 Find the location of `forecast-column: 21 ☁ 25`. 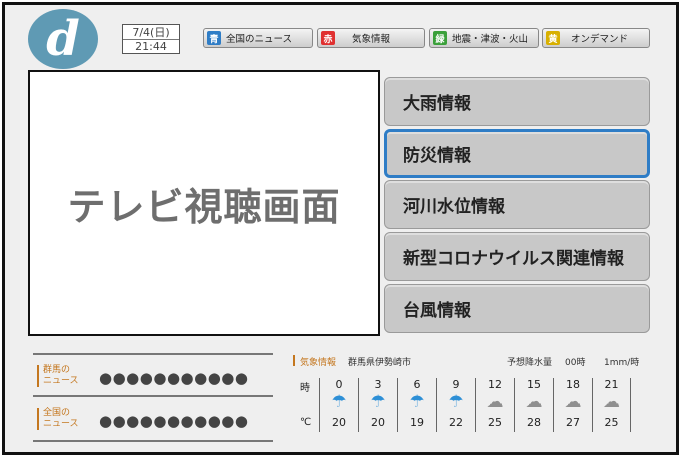

forecast-column: 21 ☁ 25 is located at coordinates (611, 405).